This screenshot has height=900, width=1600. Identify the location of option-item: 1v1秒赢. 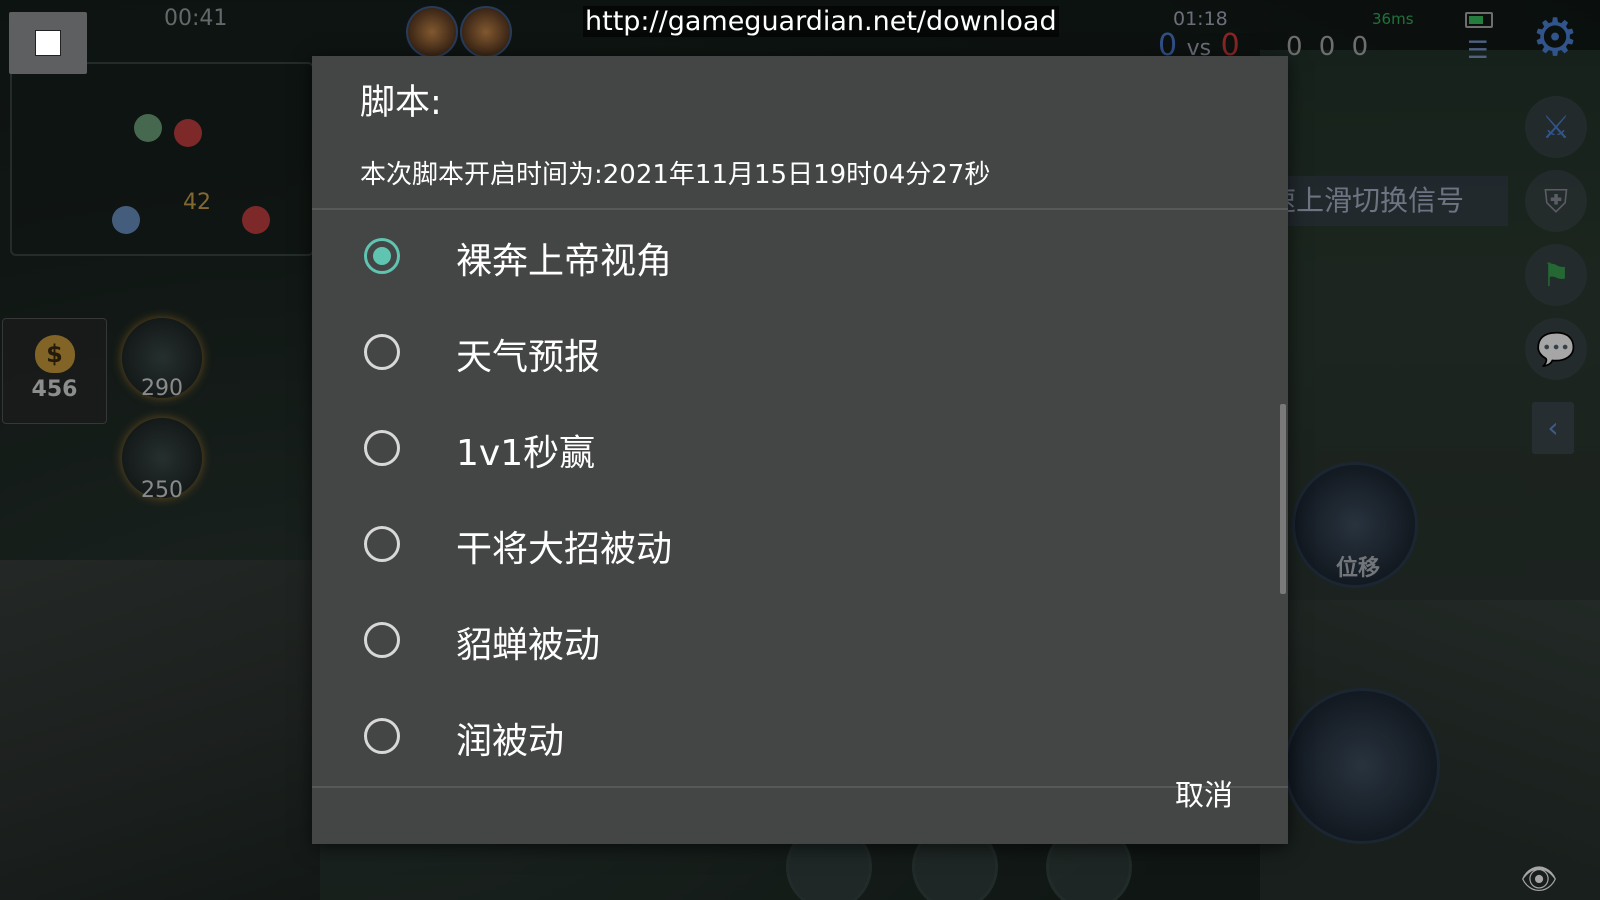
(800, 450).